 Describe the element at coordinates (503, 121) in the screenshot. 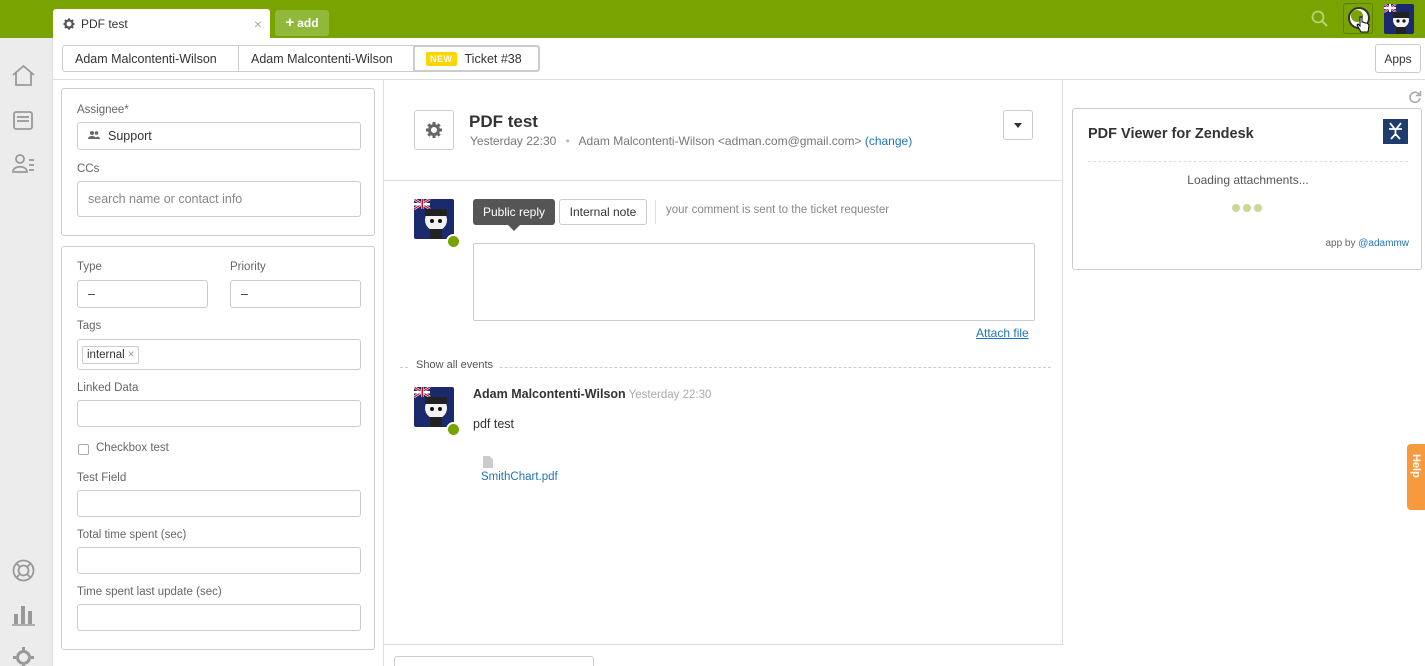

I see `ticket-title: PDF test` at that location.